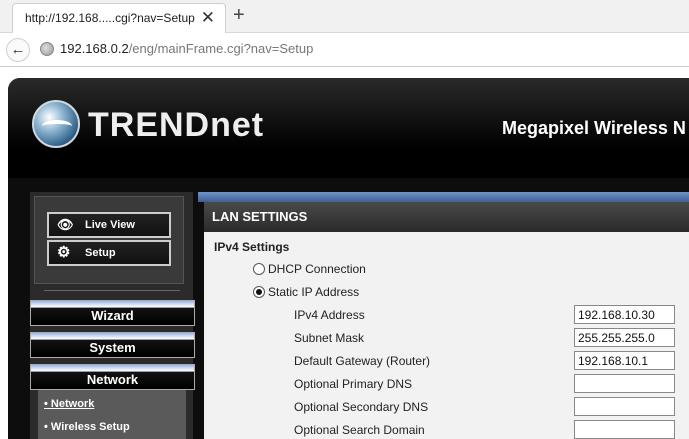  Describe the element at coordinates (112, 414) in the screenshot. I see `network-submenu: • Network • Wireless Setup` at that location.